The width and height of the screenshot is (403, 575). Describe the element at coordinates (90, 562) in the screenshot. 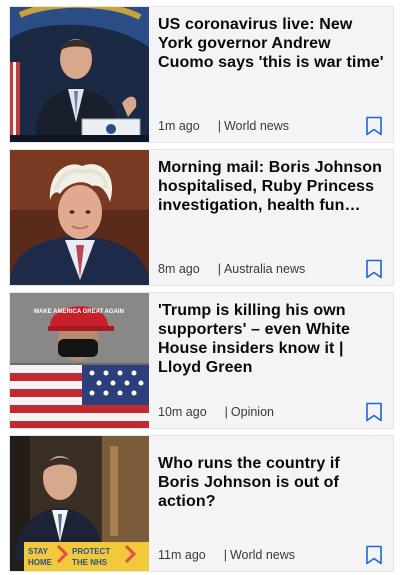

I see `podium-word-4: THE NHS` at that location.